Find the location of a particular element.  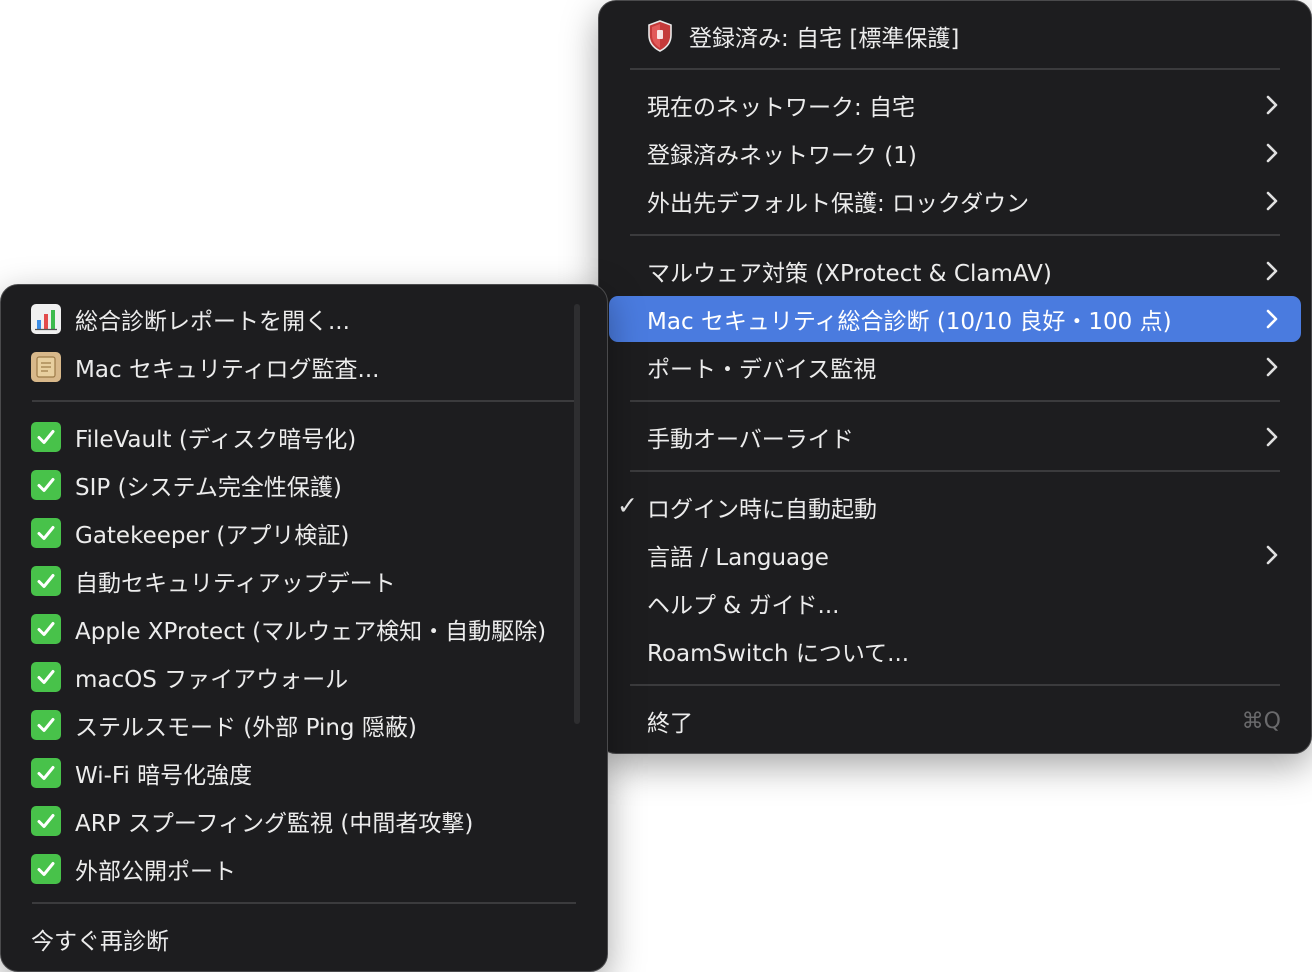

check-item-xprotect: Apple XProtect (マルウェア検知・自動駆除) is located at coordinates (304, 629).